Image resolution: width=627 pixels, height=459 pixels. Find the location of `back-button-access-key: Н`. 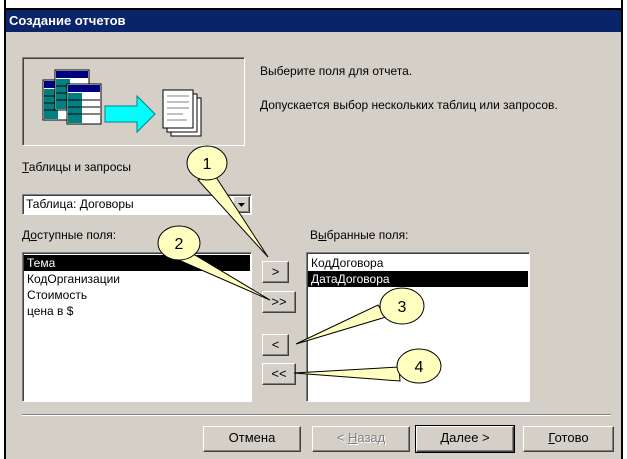

back-button-access-key: Н is located at coordinates (352, 437).